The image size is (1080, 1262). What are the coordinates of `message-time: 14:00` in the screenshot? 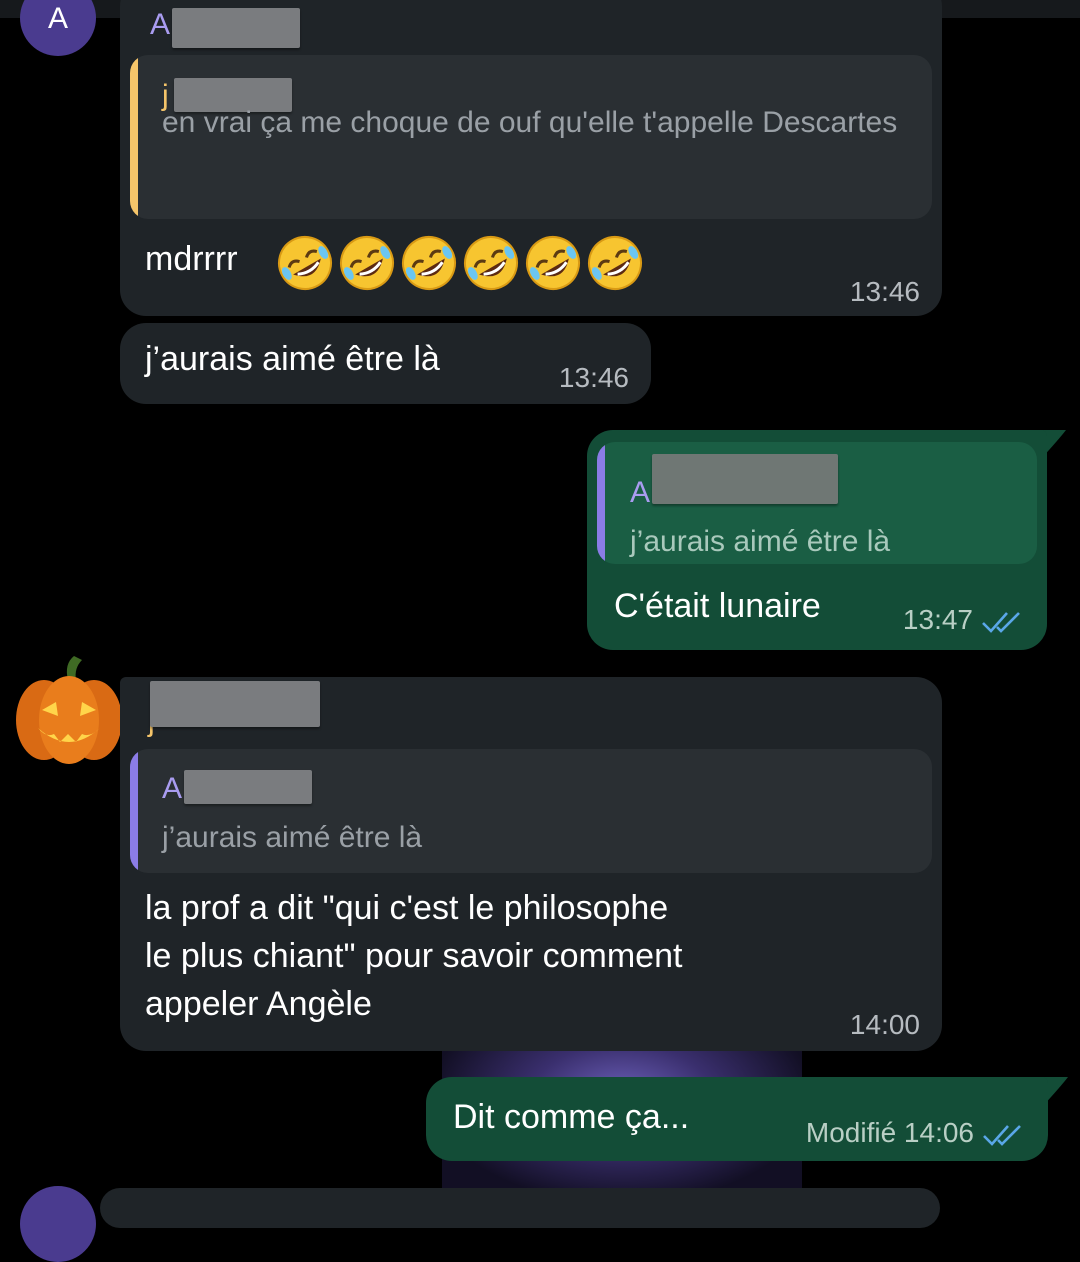 It's located at (884, 1024).